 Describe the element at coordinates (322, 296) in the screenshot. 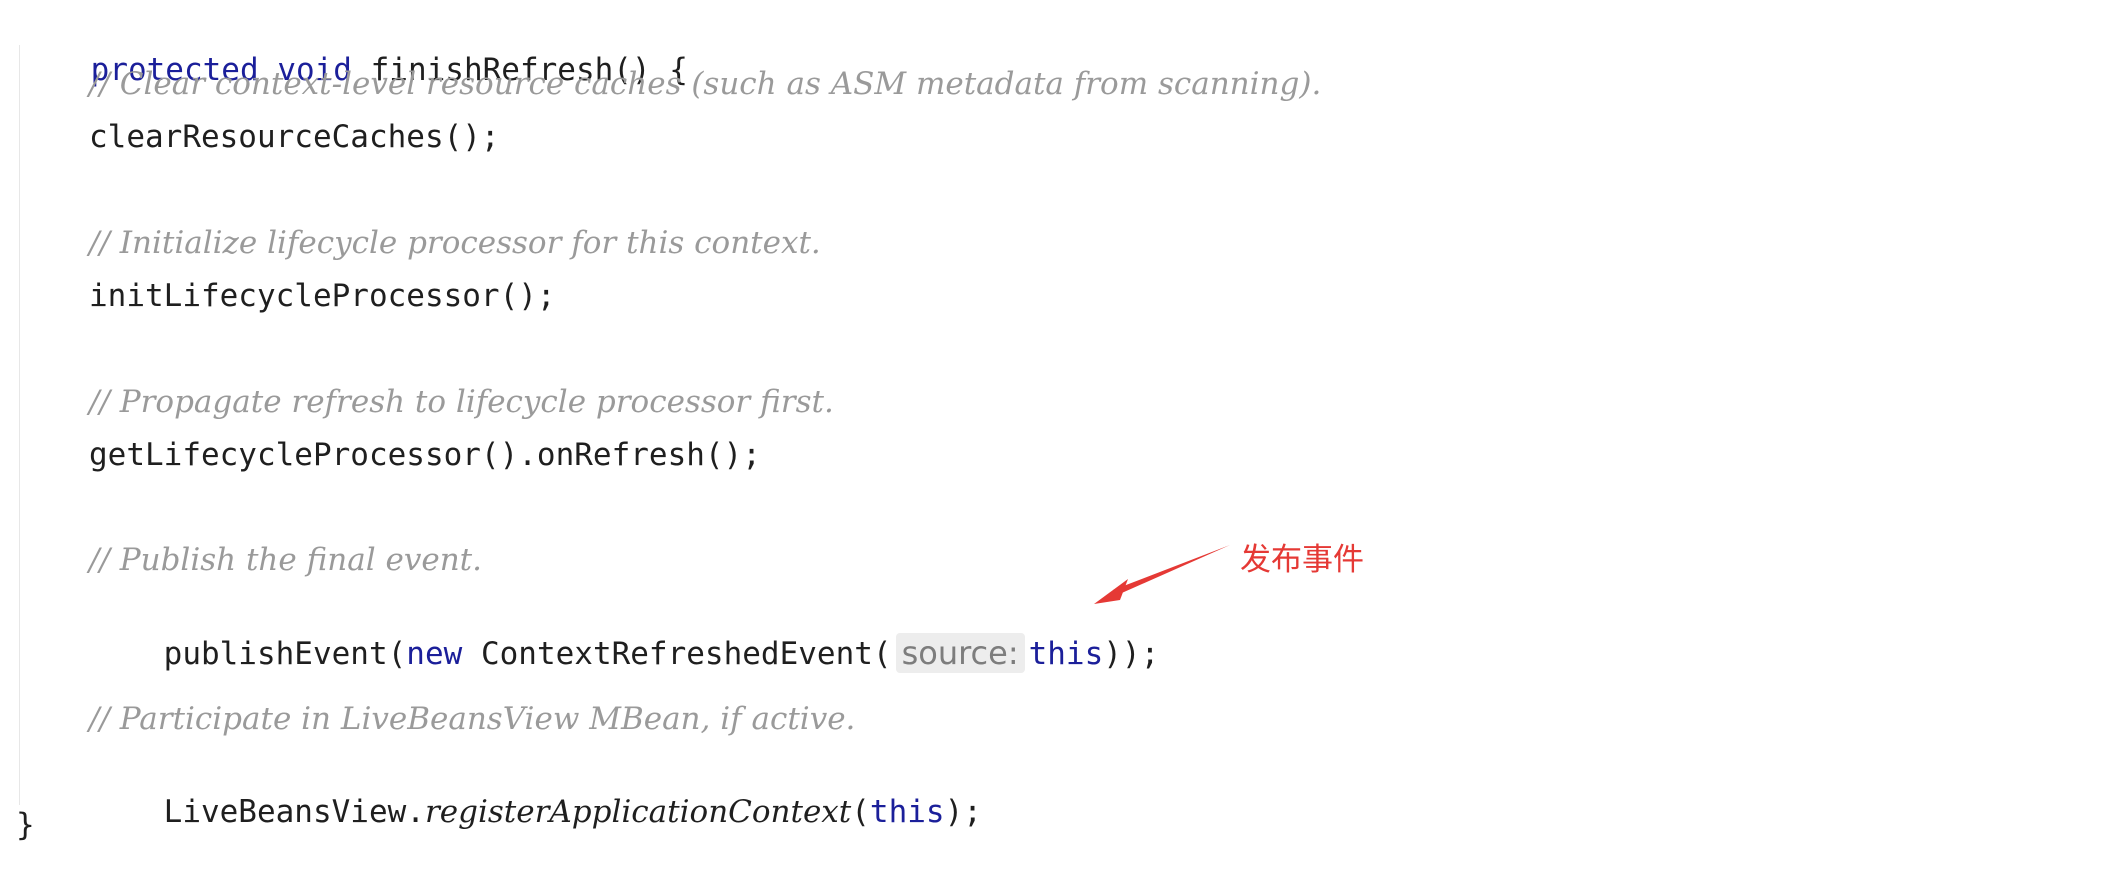

I see `code-init-lifecycle-processor: initLifecycleProcessor();` at that location.